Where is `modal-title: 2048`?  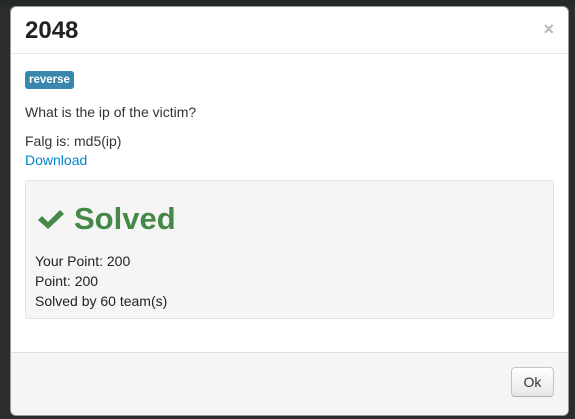 modal-title: 2048 is located at coordinates (52, 30).